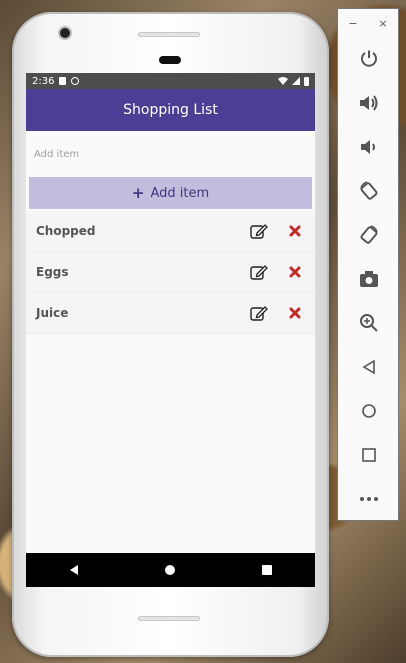  I want to click on back-icon, so click(368, 367).